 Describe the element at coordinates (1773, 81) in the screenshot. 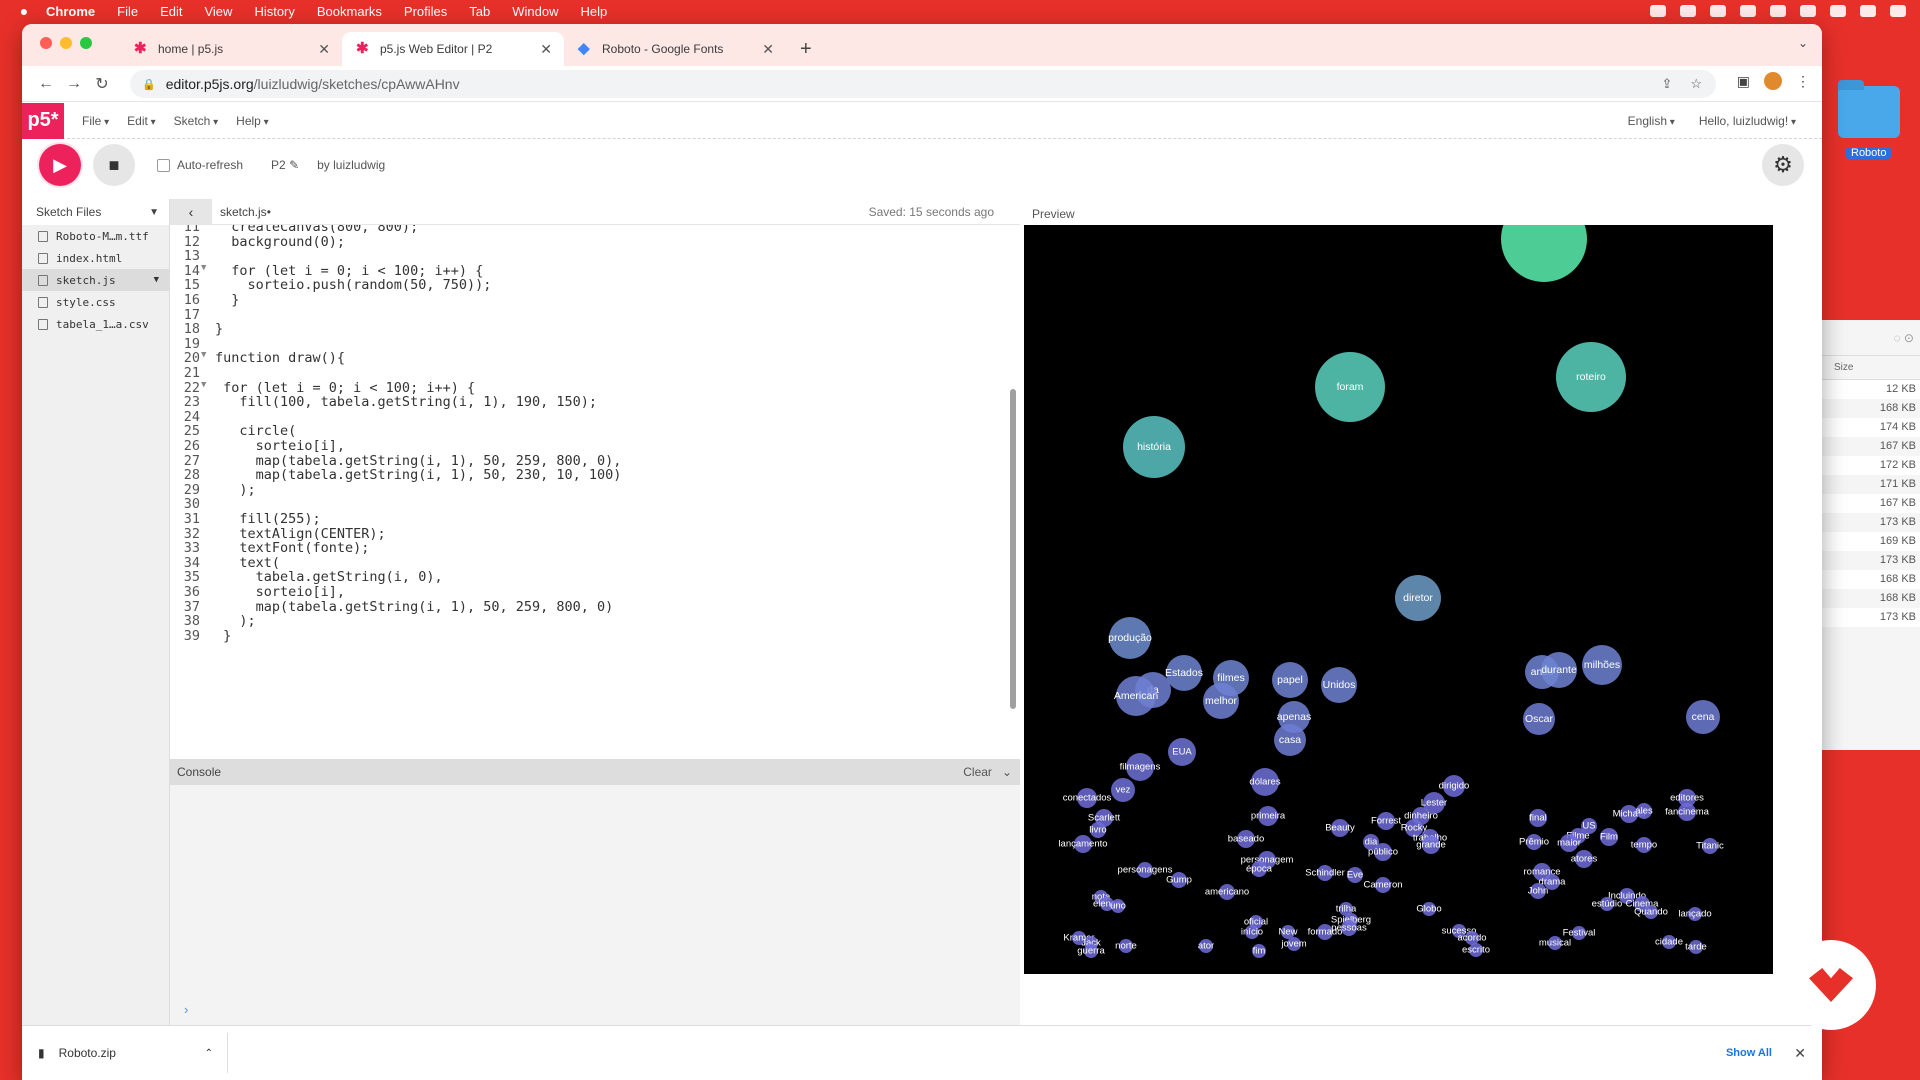

I see `profile-avatar` at that location.